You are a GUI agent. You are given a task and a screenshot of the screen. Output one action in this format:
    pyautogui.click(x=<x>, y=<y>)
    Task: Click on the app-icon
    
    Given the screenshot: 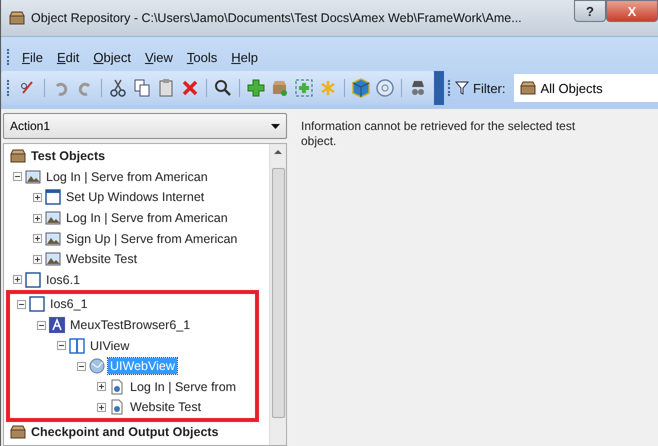 What is the action you would take?
    pyautogui.click(x=57, y=325)
    